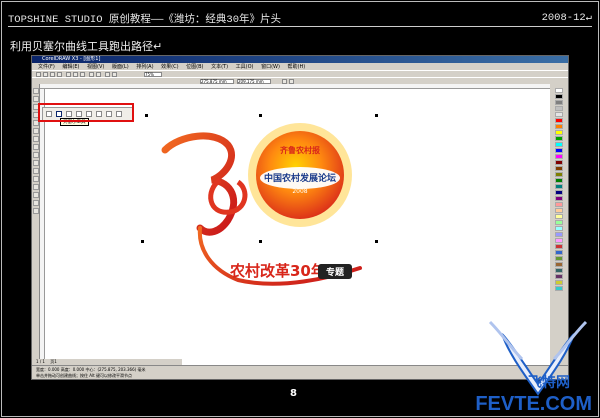 The image size is (600, 418). I want to click on badge-year-text: 2008, so click(299, 191).